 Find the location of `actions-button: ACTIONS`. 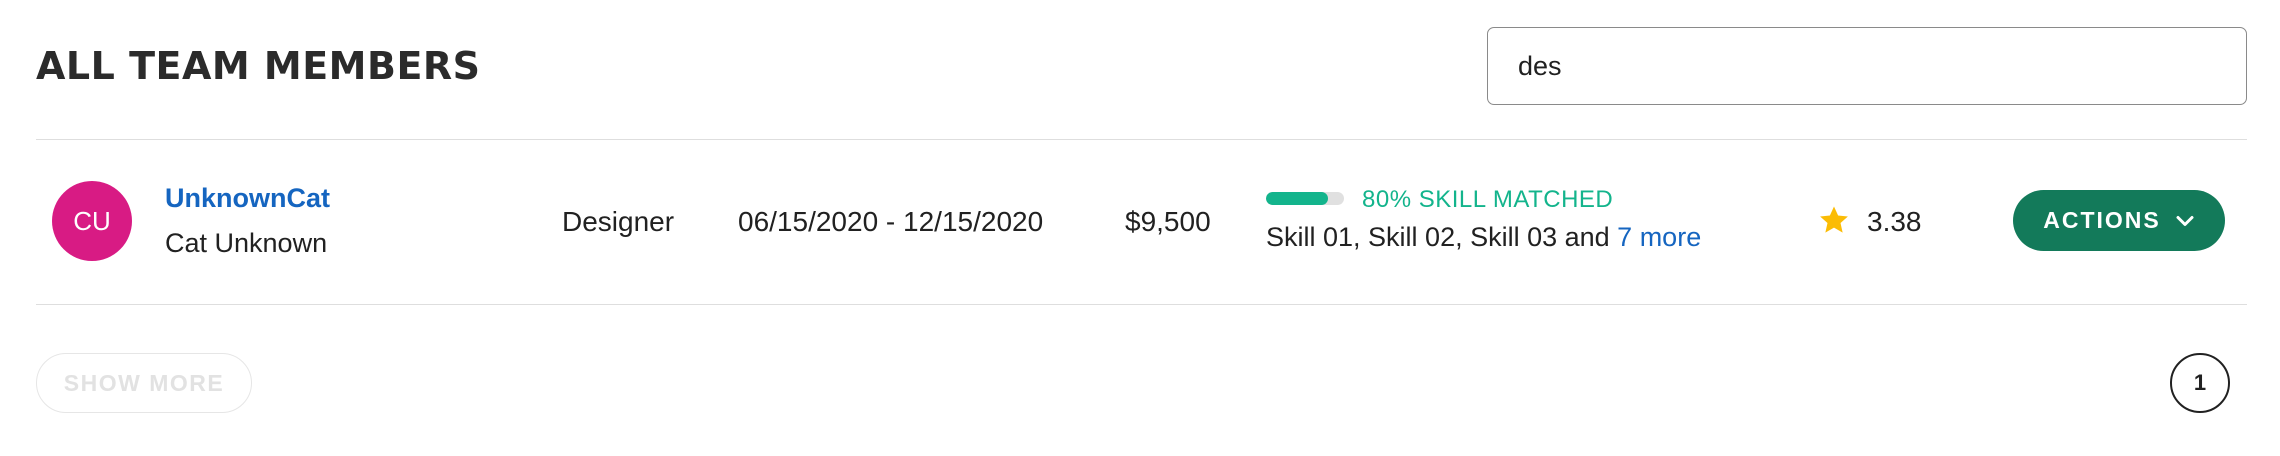

actions-button: ACTIONS is located at coordinates (2119, 220).